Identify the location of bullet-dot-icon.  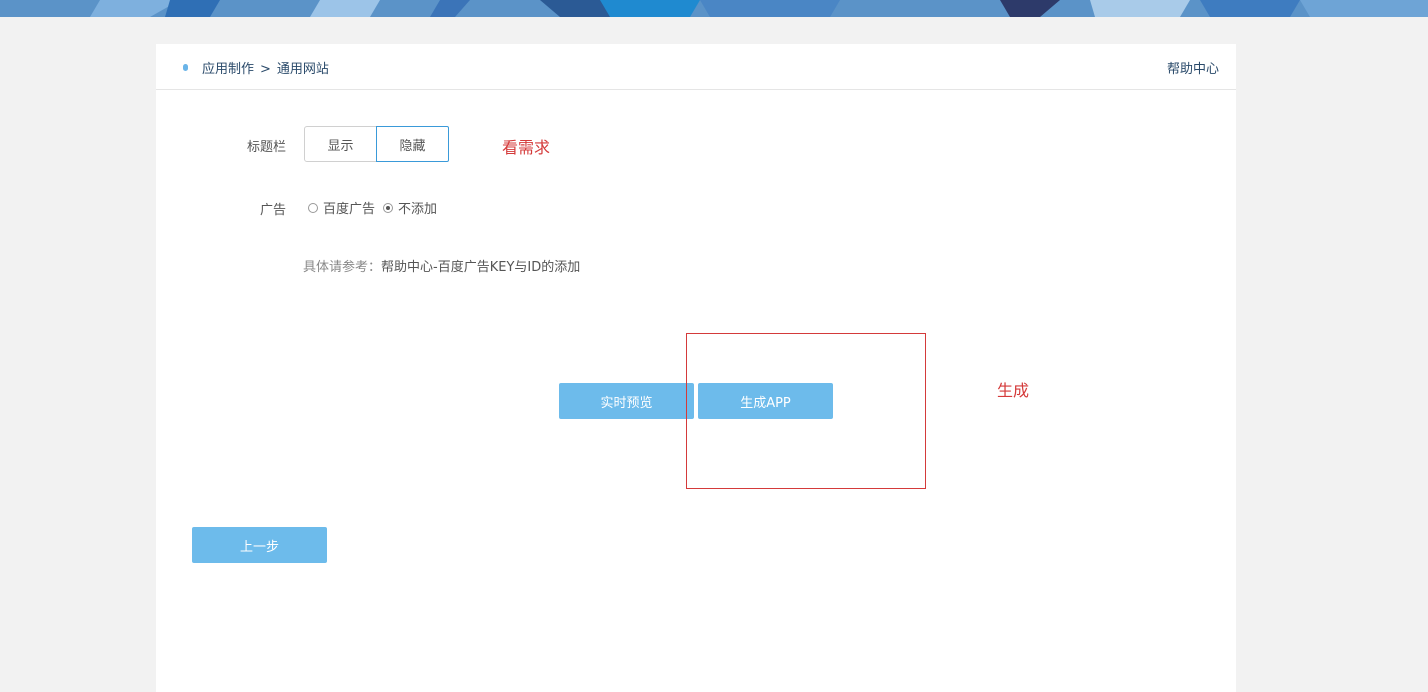
(185, 67).